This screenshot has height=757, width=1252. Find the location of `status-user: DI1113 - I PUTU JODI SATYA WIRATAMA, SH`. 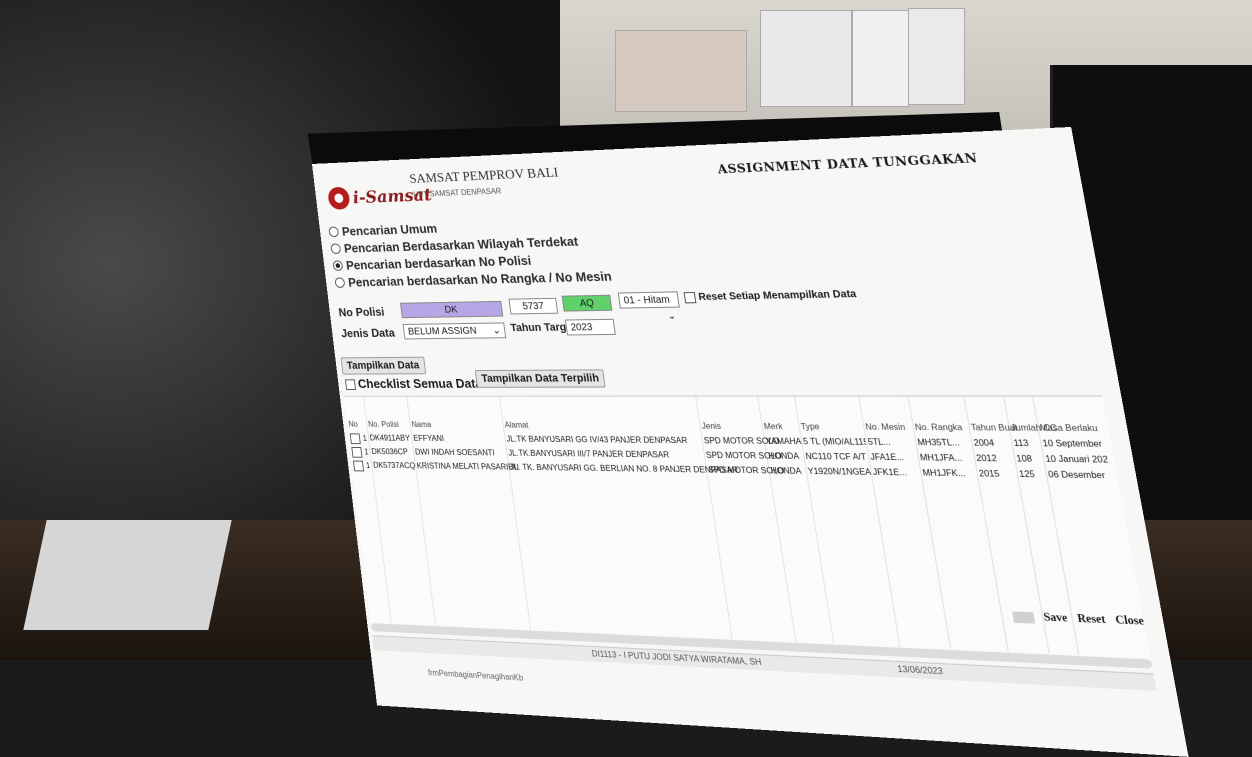

status-user: DI1113 - I PUTU JODI SATYA WIRATAMA, SH is located at coordinates (677, 658).